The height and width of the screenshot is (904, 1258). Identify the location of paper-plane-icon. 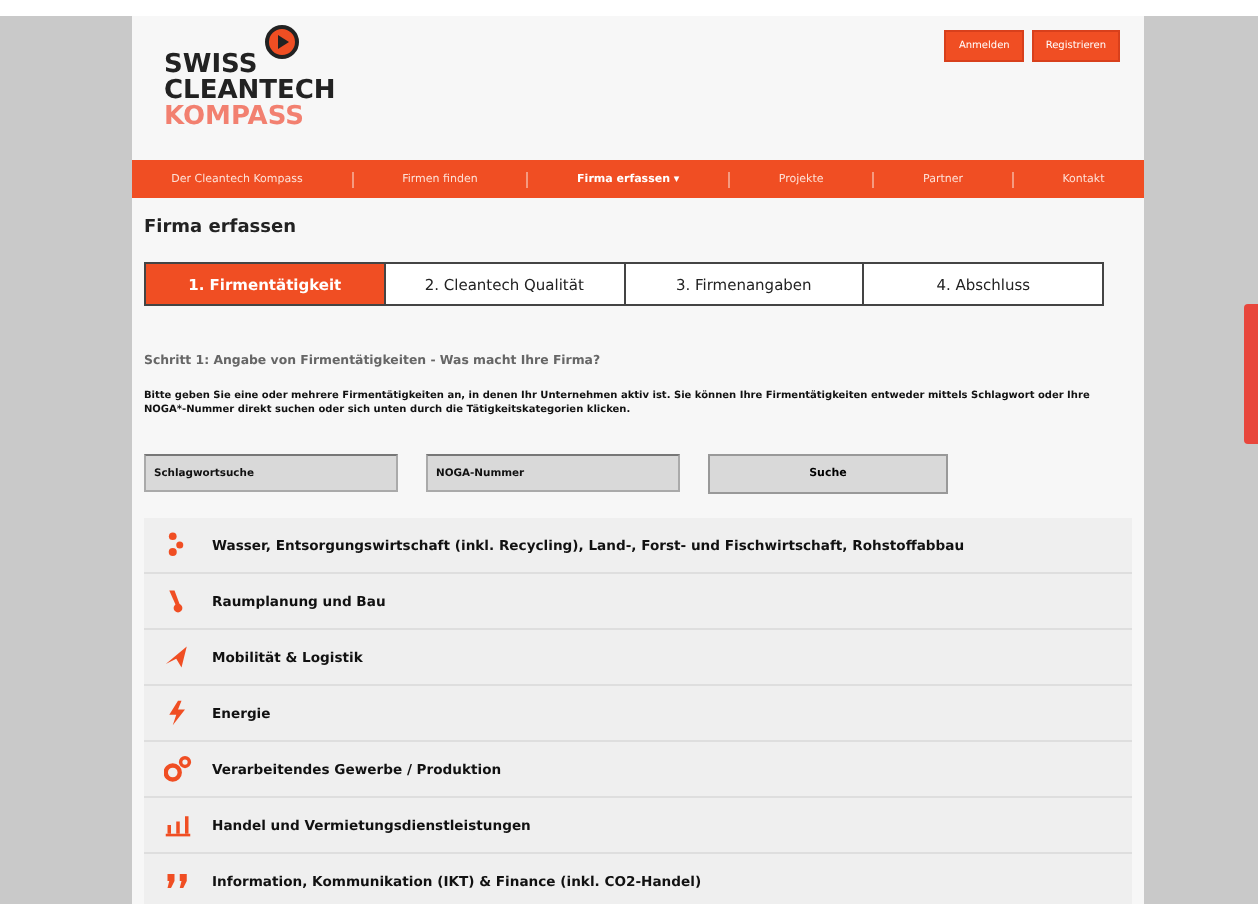
(178, 657).